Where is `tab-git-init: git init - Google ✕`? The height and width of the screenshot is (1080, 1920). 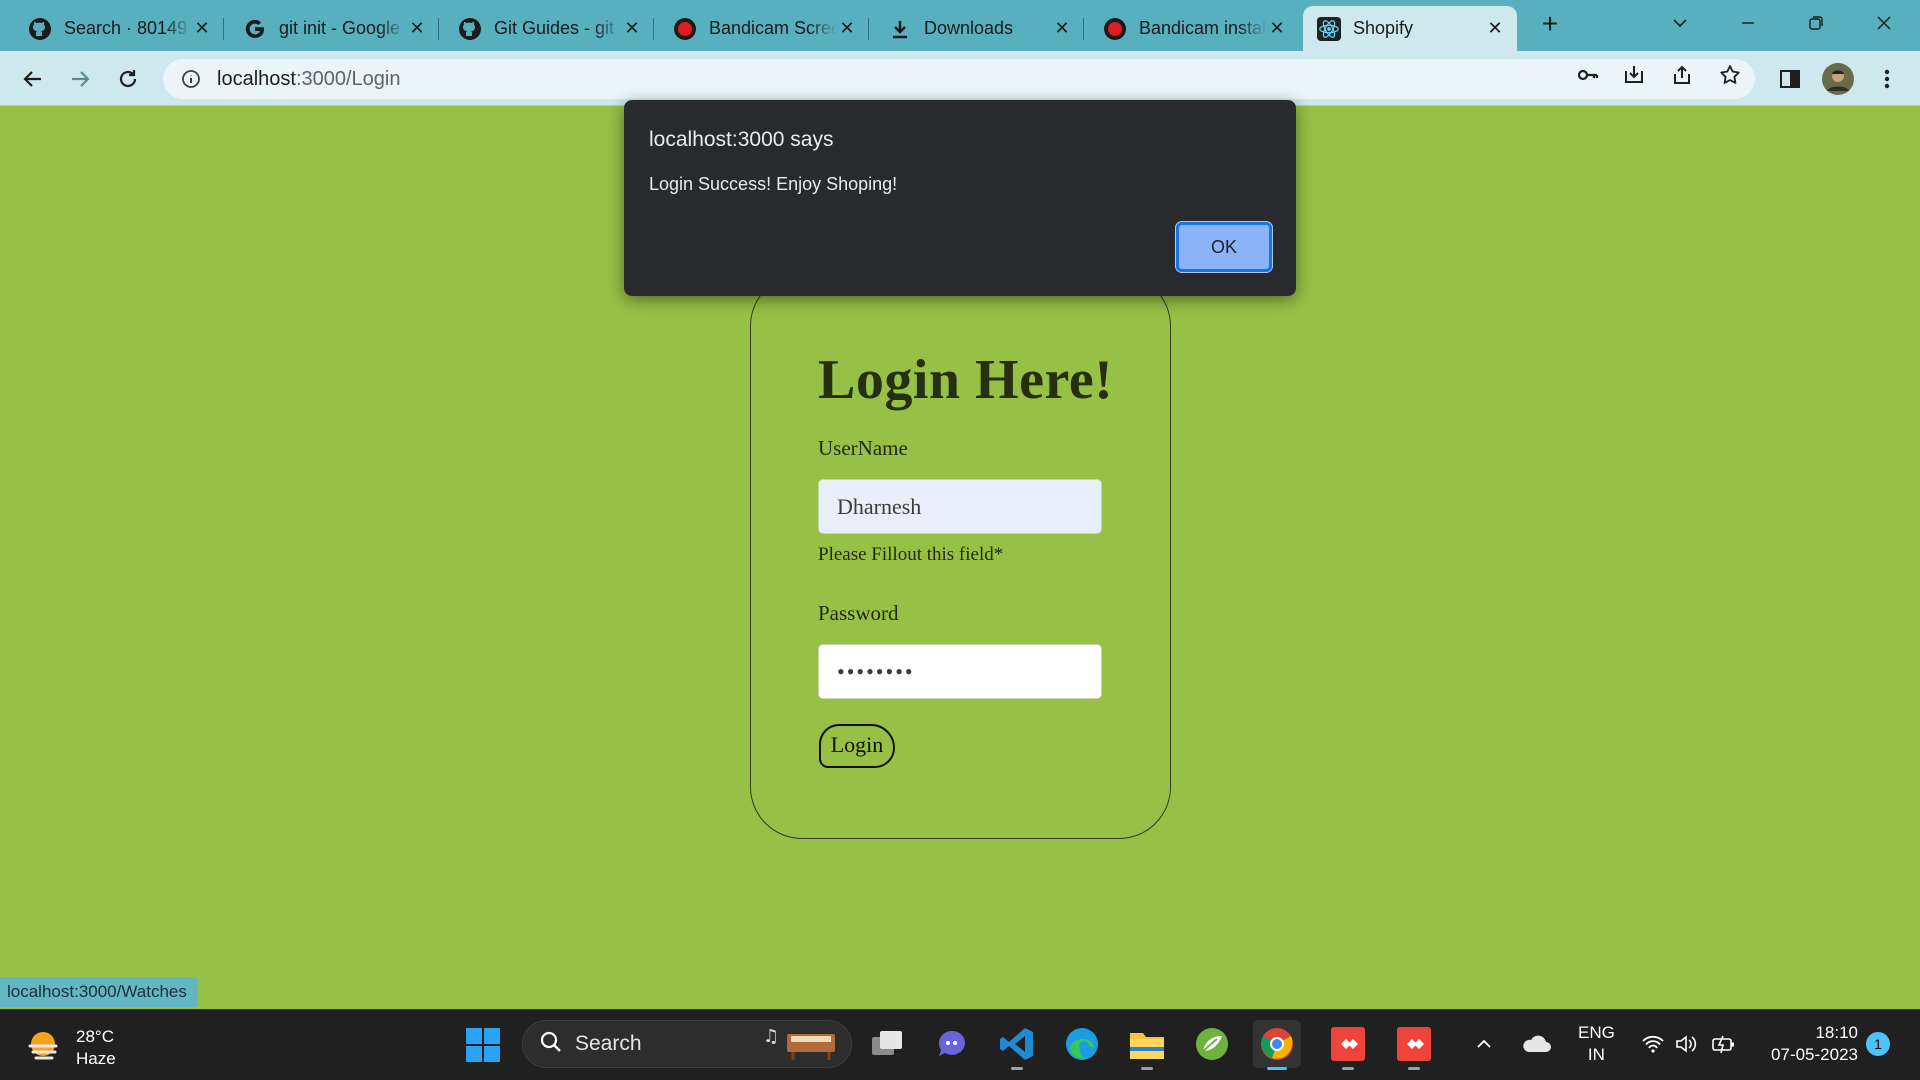
tab-git-init: git init - Google ✕ is located at coordinates (334, 28).